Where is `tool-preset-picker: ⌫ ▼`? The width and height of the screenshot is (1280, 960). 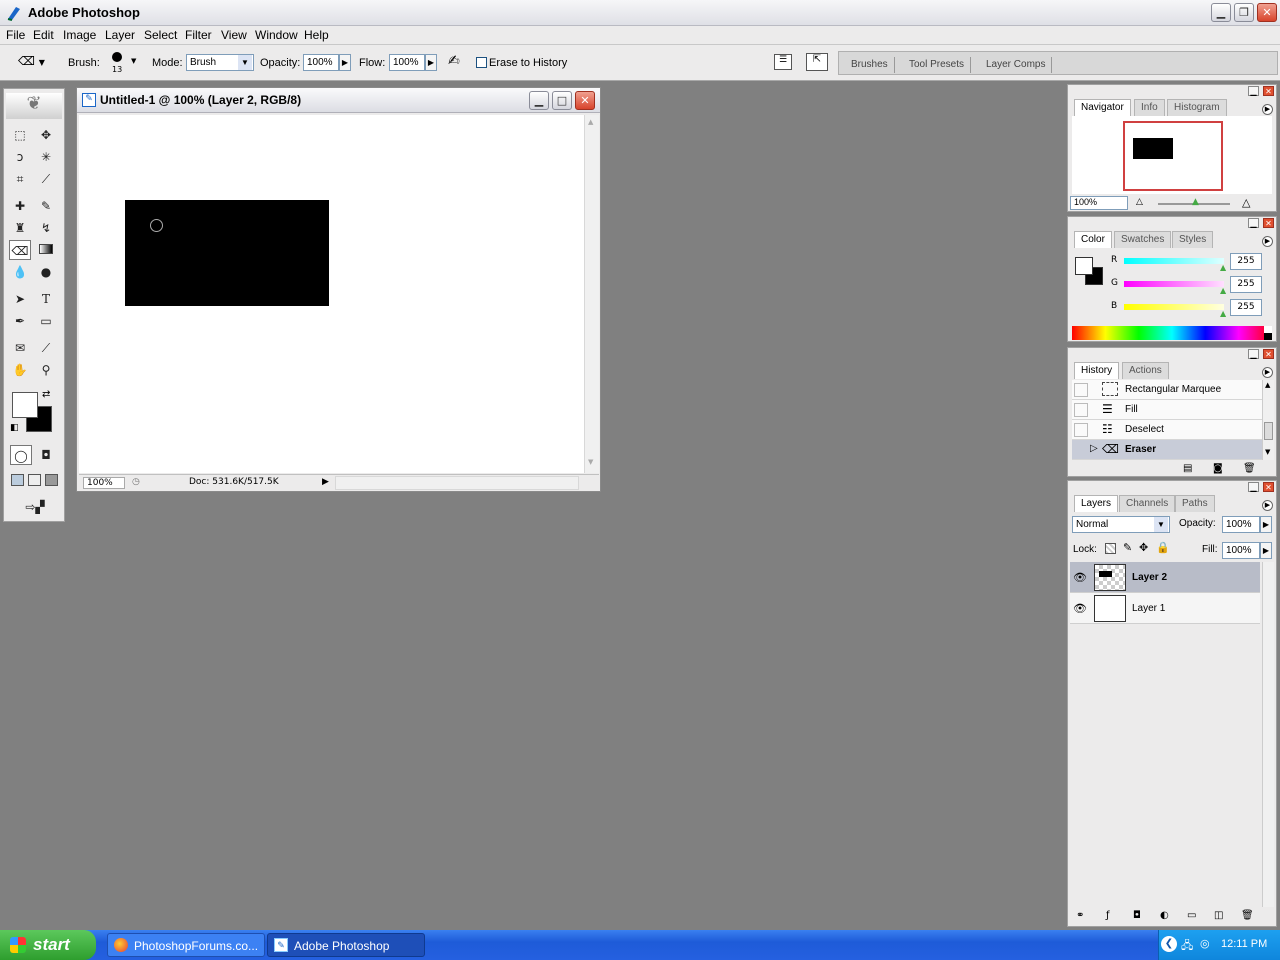
tool-preset-picker: ⌫ ▼ is located at coordinates (36, 63).